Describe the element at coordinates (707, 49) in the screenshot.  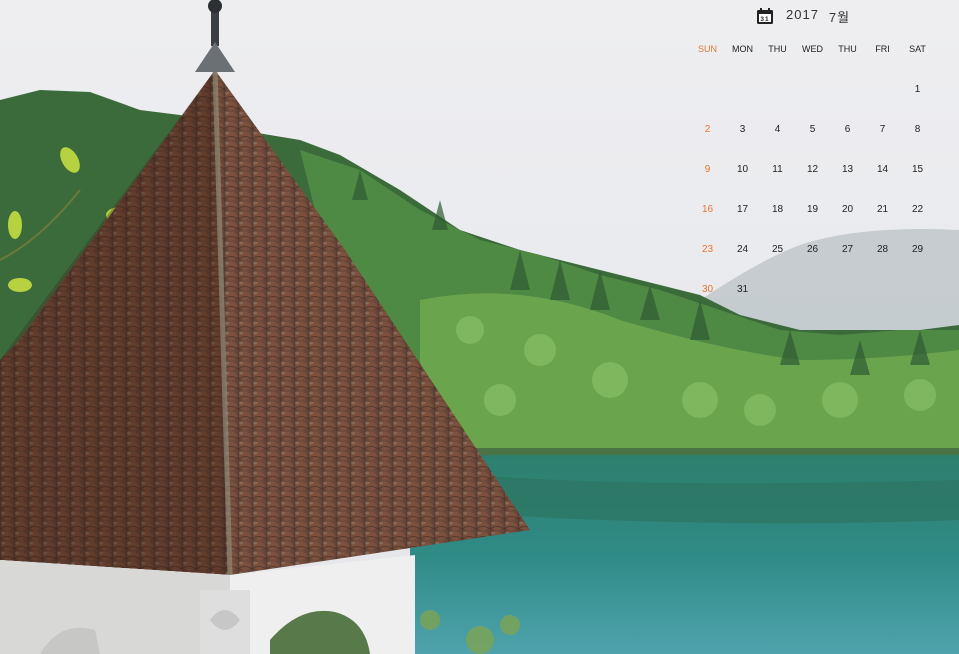
I see `weekday-sun: SUN` at that location.